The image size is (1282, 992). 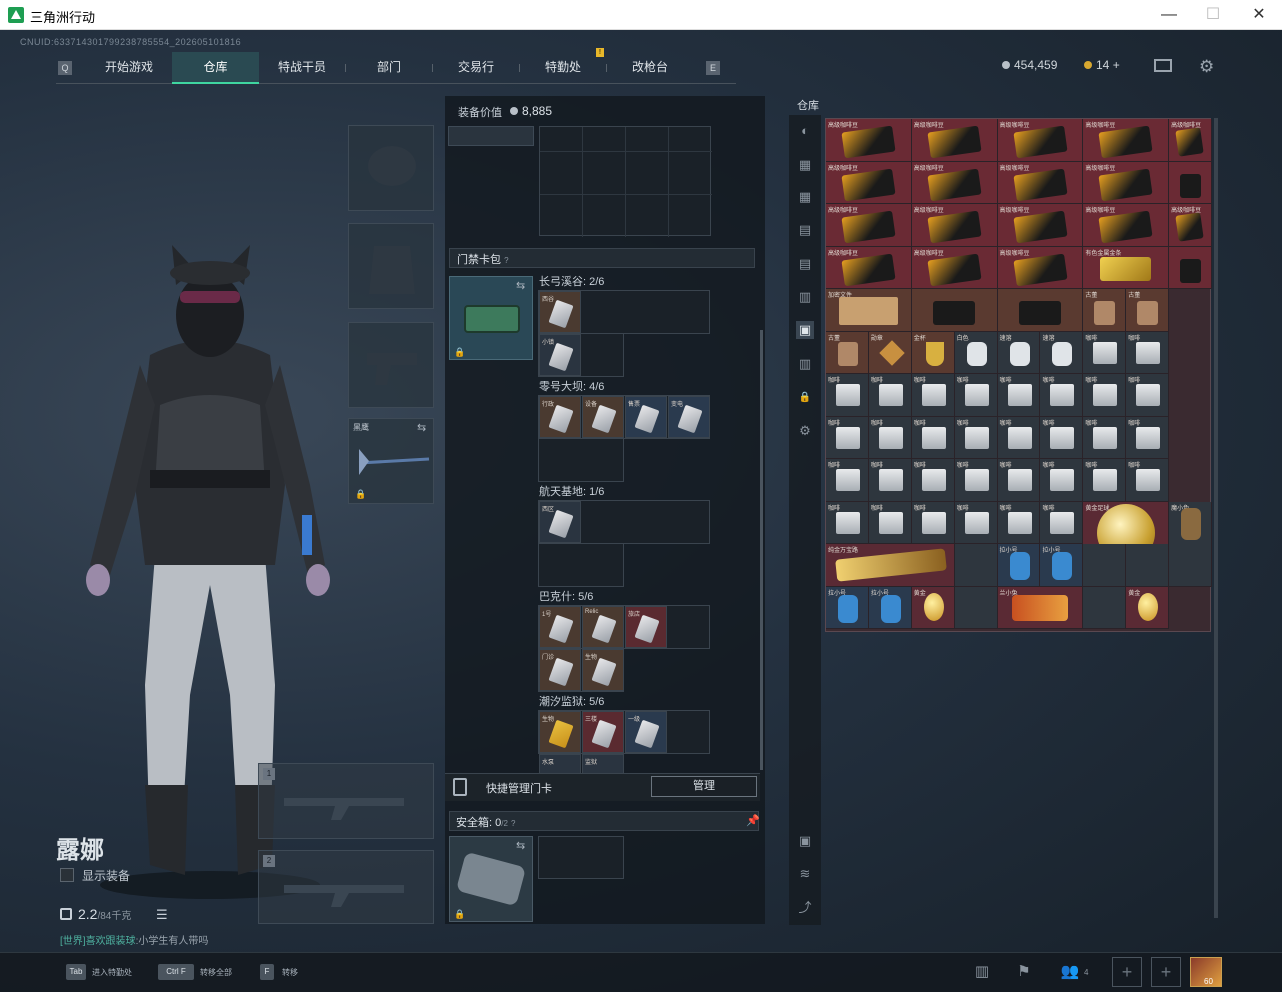 What do you see at coordinates (65, 68) in the screenshot?
I see `nav-left-key: Q` at bounding box center [65, 68].